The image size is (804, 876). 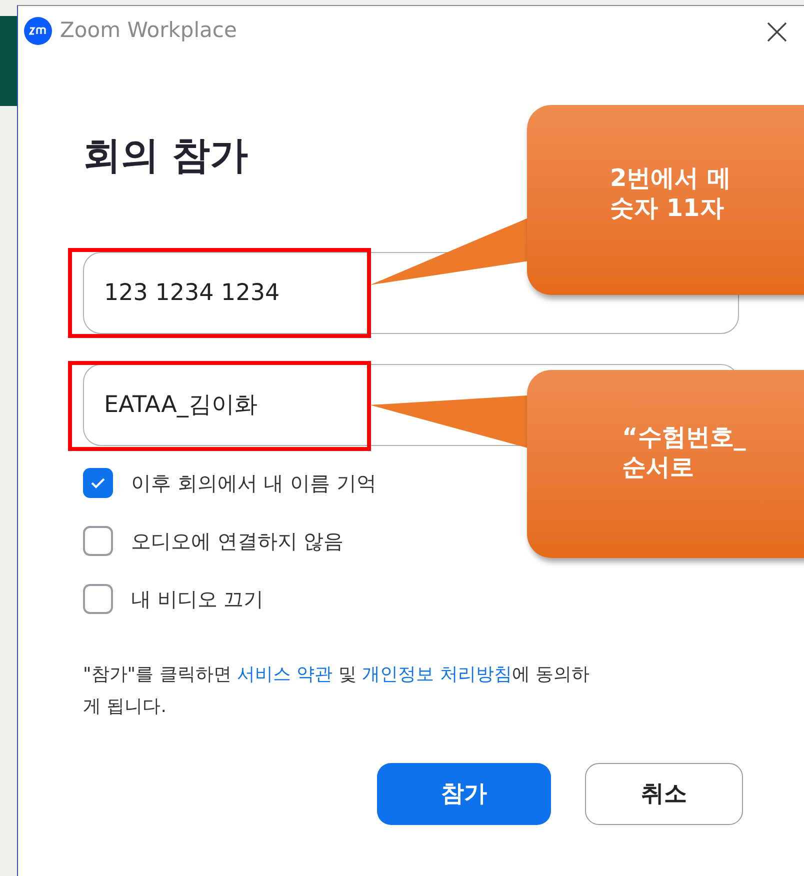 What do you see at coordinates (166, 155) in the screenshot?
I see `dialog-heading: 회의 참가` at bounding box center [166, 155].